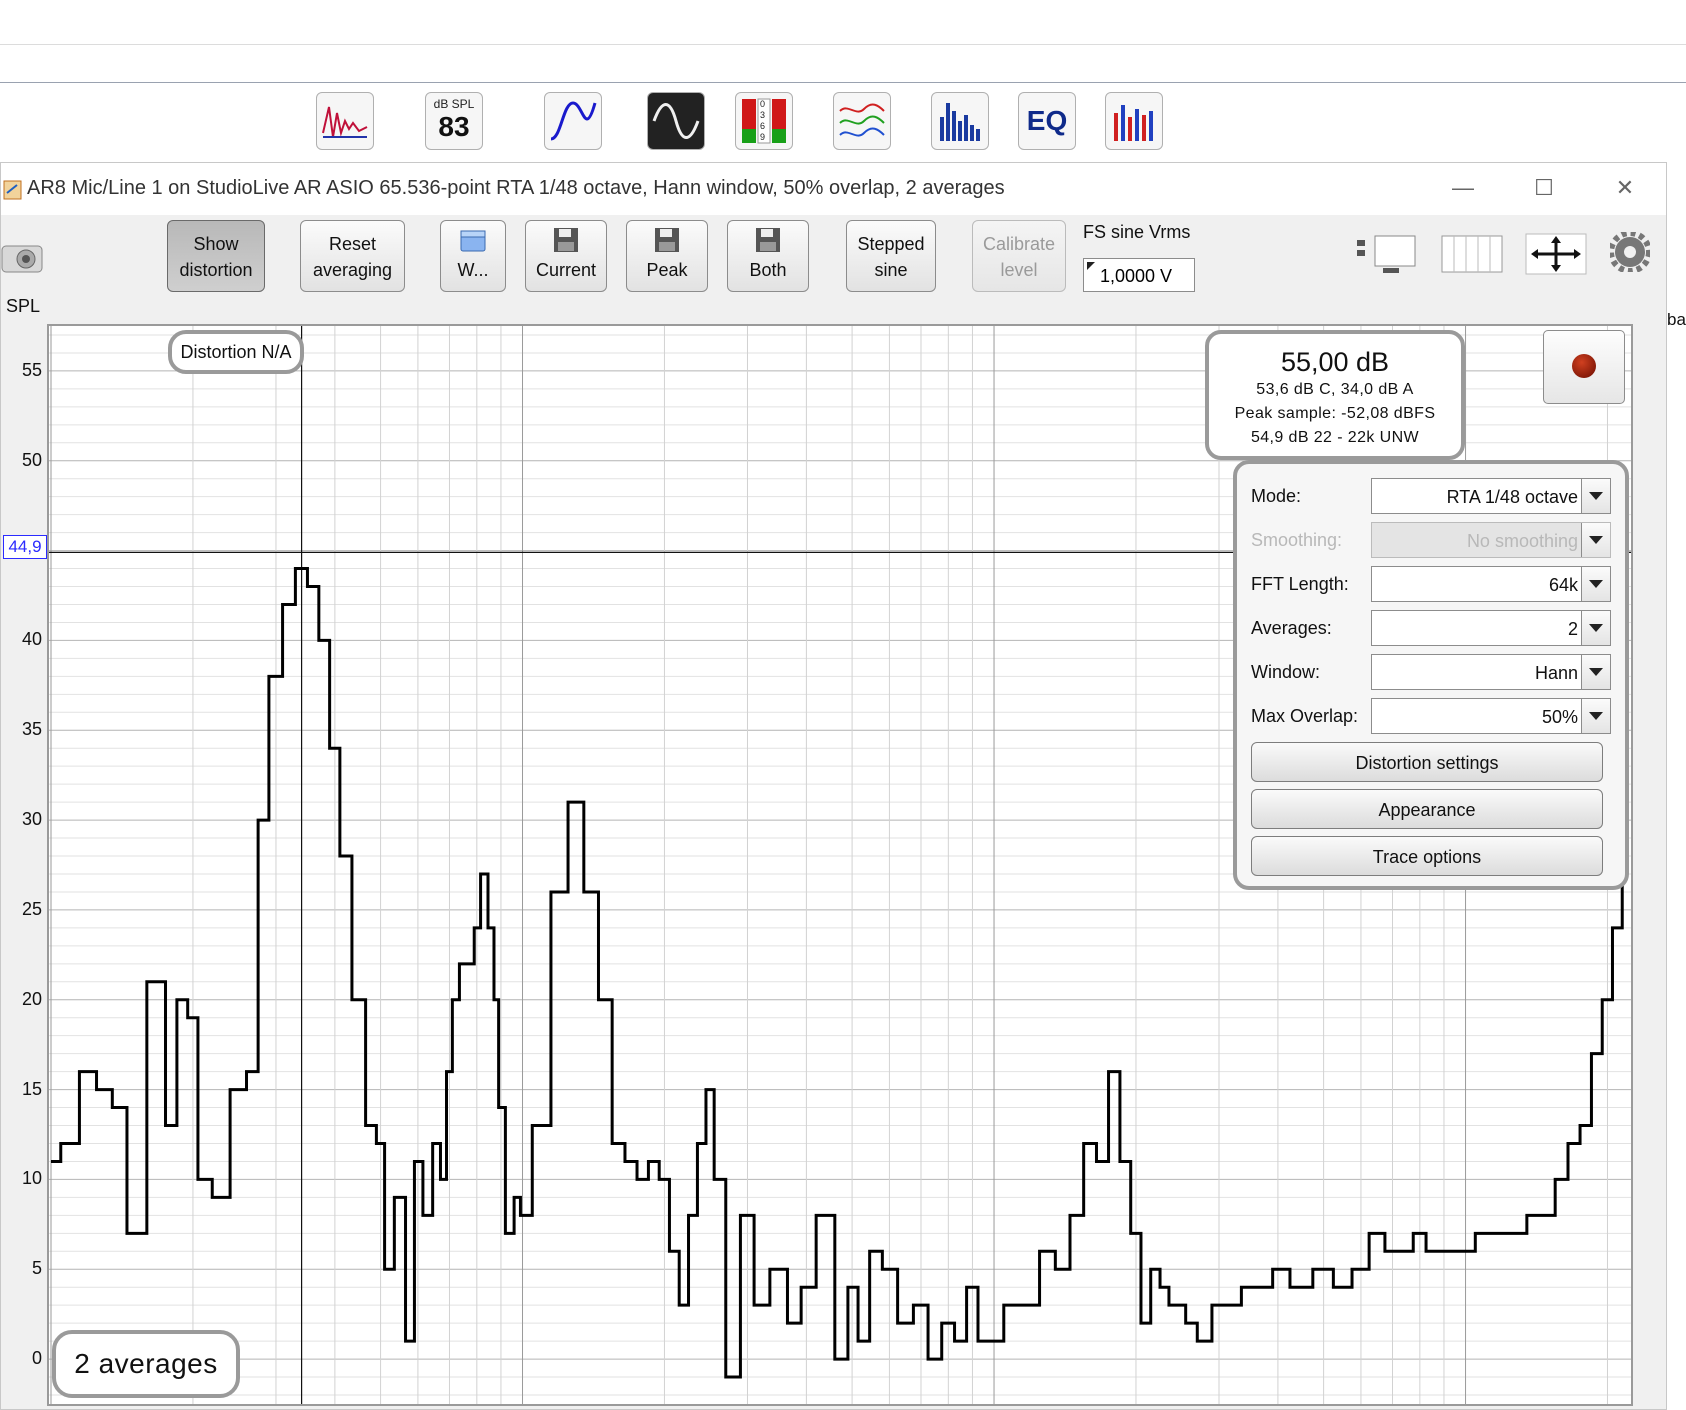  I want to click on y-tick-label: 50, so click(31, 459).